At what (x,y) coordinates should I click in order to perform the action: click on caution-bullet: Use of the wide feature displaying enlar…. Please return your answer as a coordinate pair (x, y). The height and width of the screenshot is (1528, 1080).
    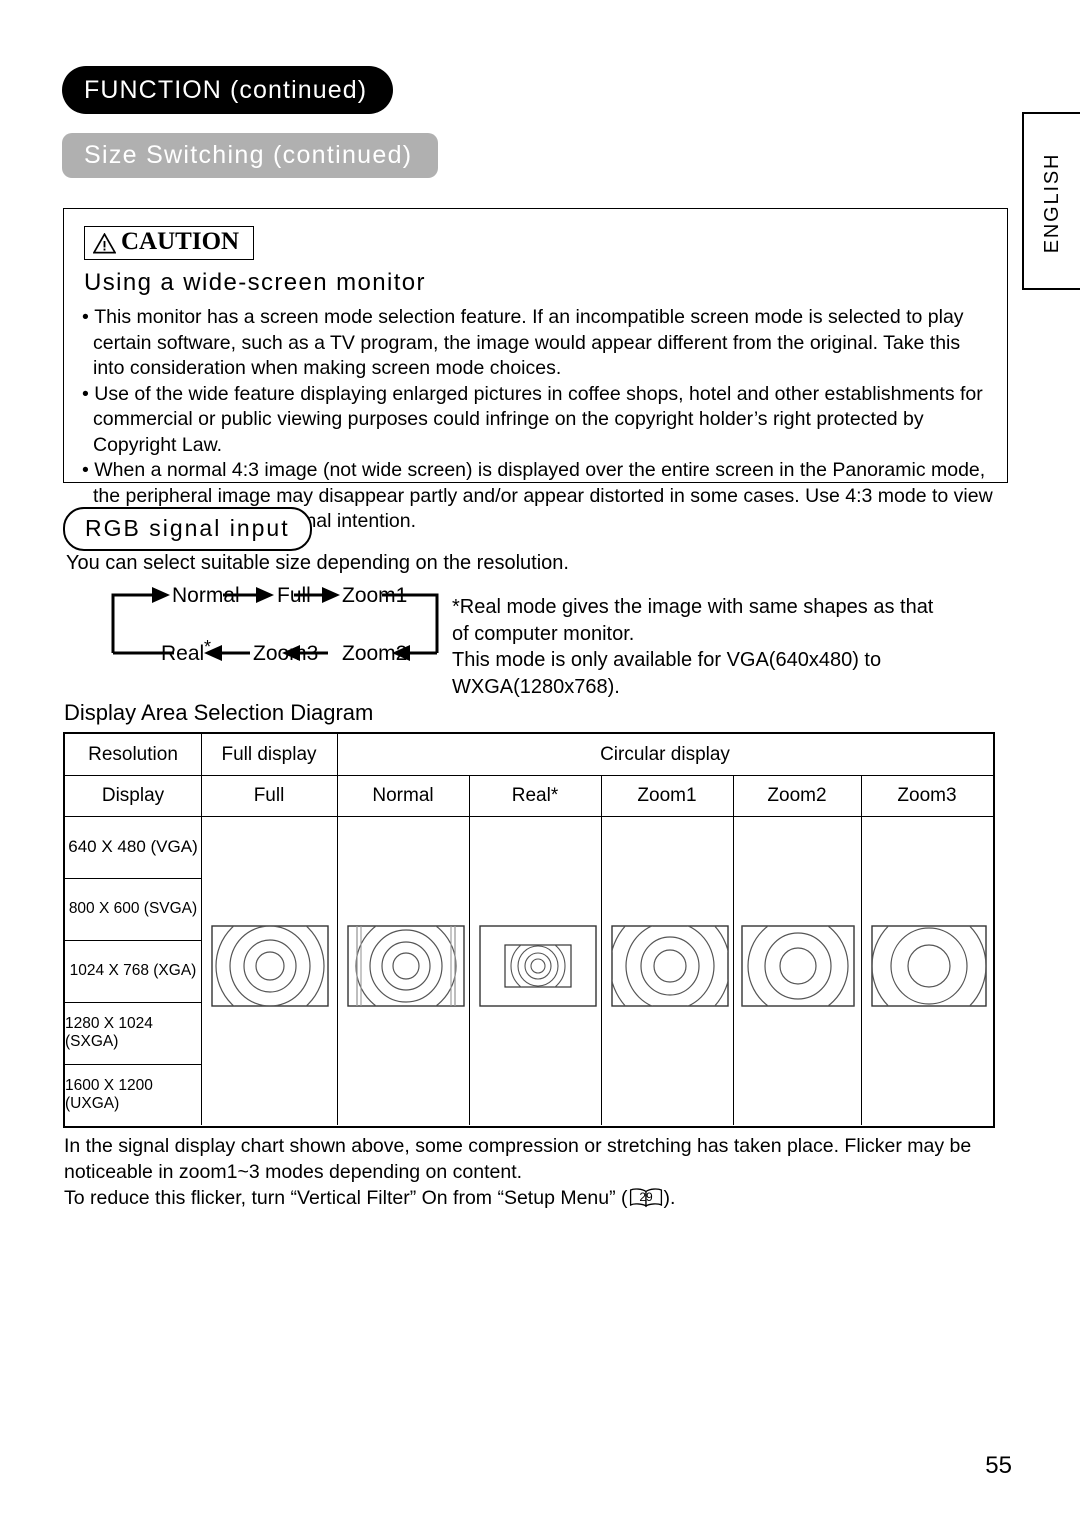
    Looking at the image, I should click on (538, 420).